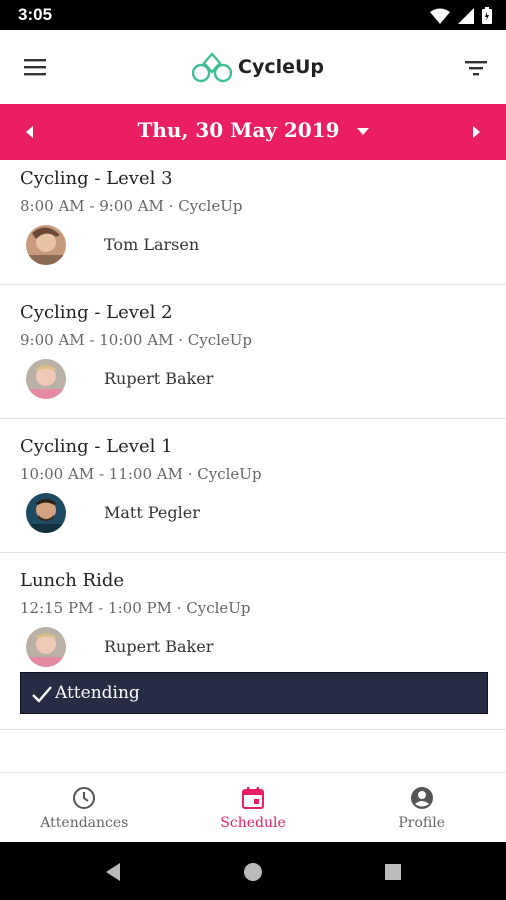  What do you see at coordinates (35, 67) in the screenshot?
I see `hamburger-menu-icon` at bounding box center [35, 67].